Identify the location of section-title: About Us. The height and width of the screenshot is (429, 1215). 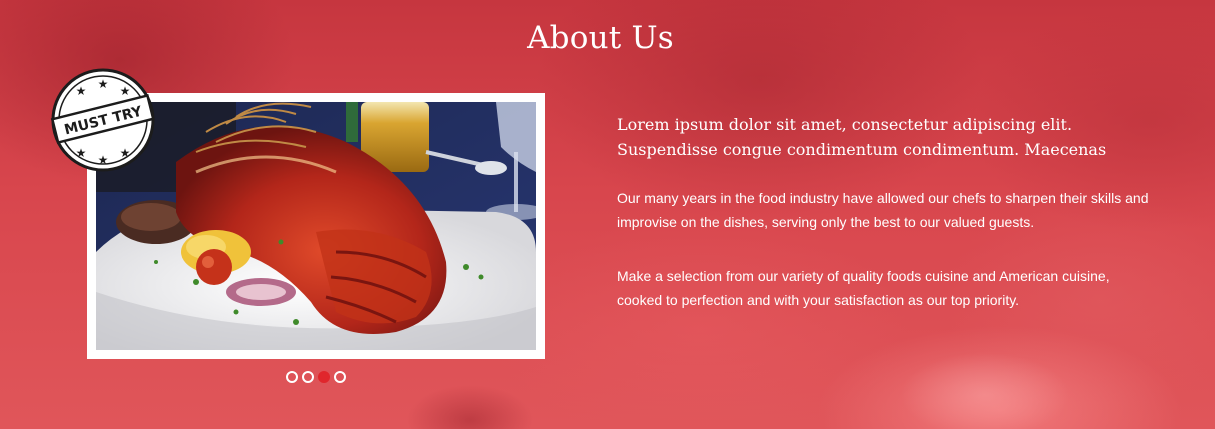
(600, 38).